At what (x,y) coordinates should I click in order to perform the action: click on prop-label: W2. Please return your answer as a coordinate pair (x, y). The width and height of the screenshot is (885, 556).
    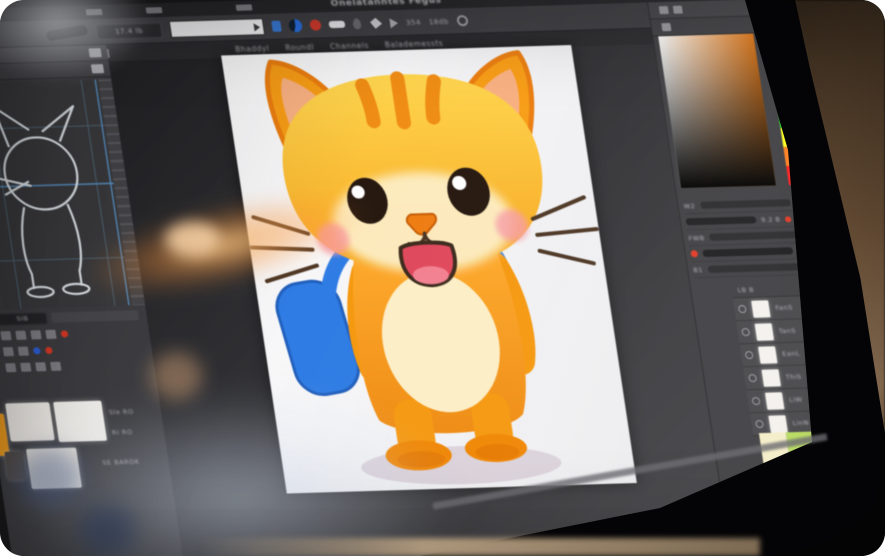
    Looking at the image, I should click on (689, 205).